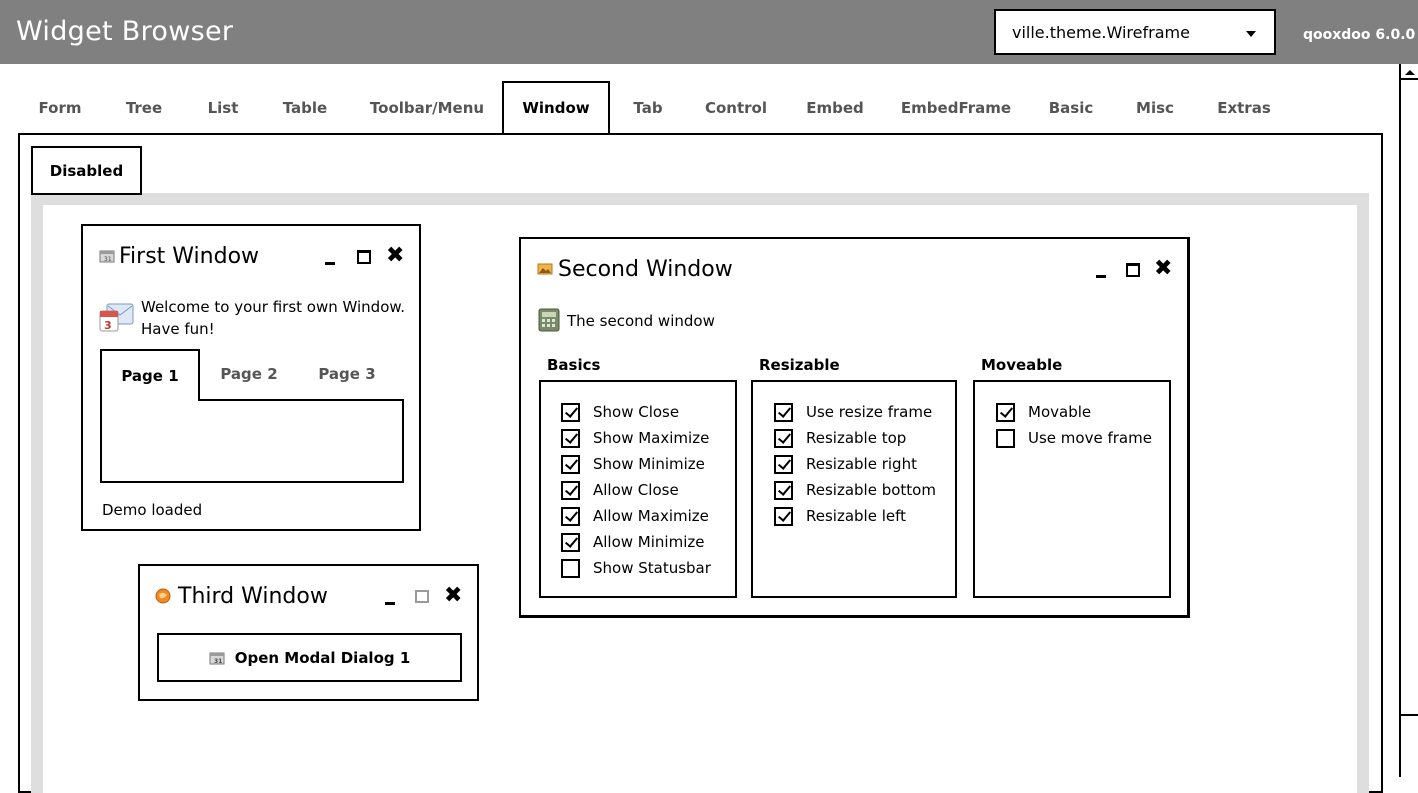  What do you see at coordinates (308, 632) in the screenshot?
I see `third-window: Third Window ✖ 31 Open Modal Dialog 1` at bounding box center [308, 632].